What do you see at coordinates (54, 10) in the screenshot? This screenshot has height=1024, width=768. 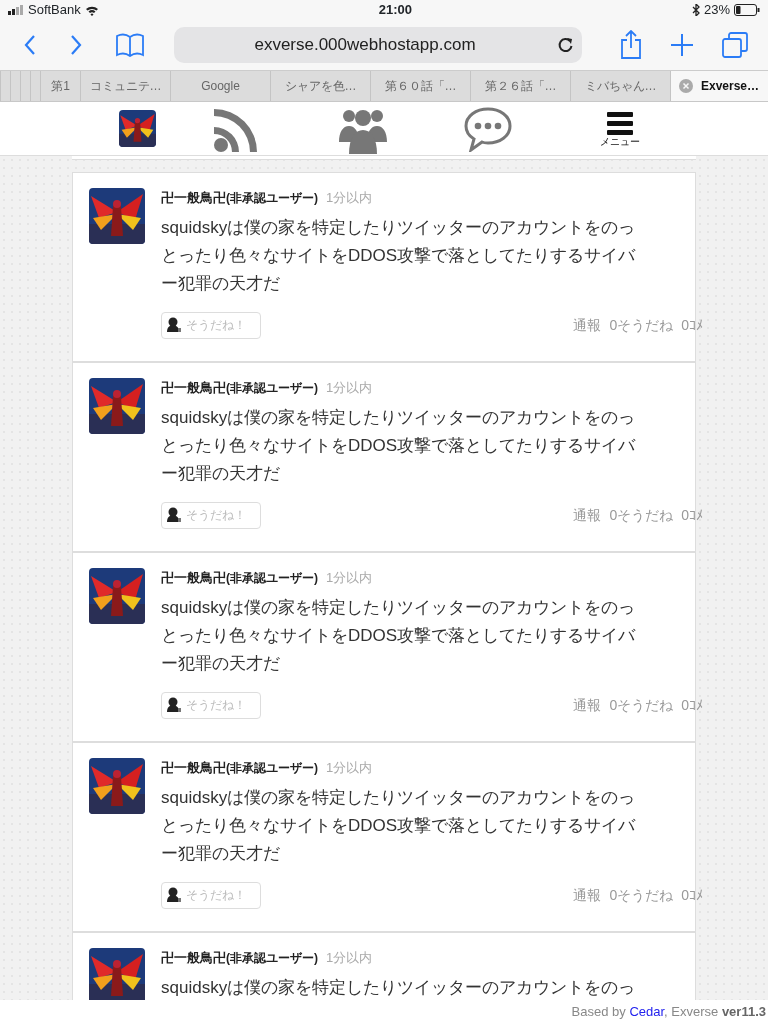 I see `carrier-name: SoftBank` at bounding box center [54, 10].